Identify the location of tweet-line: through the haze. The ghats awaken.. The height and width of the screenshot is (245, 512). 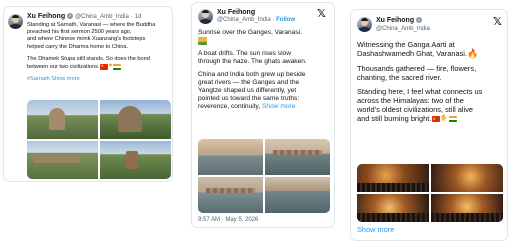
(252, 62).